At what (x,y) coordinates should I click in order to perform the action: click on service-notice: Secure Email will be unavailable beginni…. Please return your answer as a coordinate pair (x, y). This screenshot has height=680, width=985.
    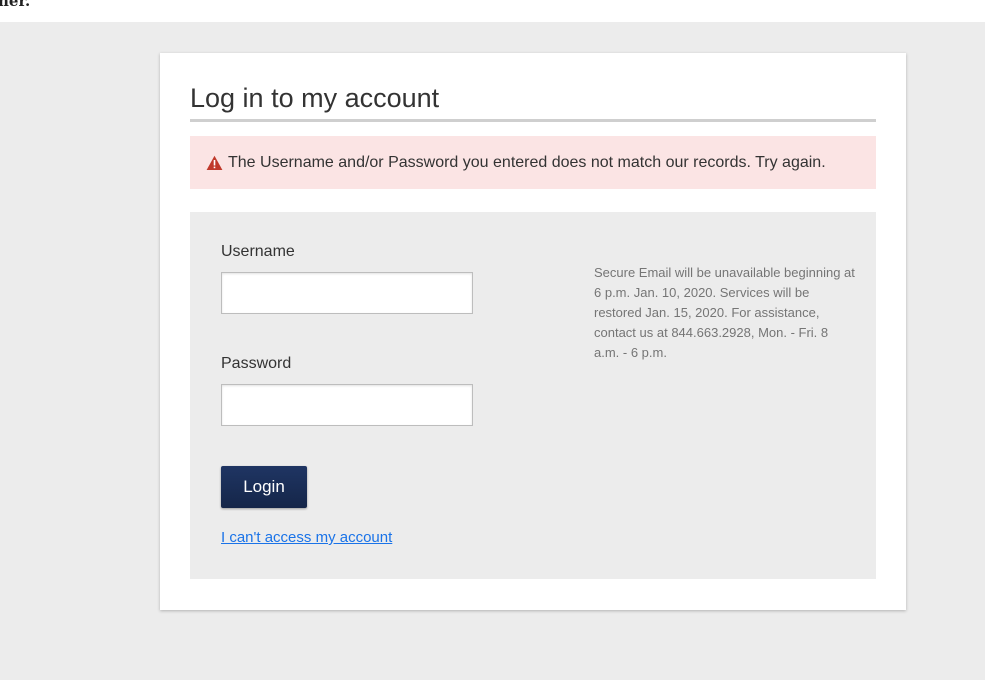
    Looking at the image, I should click on (724, 312).